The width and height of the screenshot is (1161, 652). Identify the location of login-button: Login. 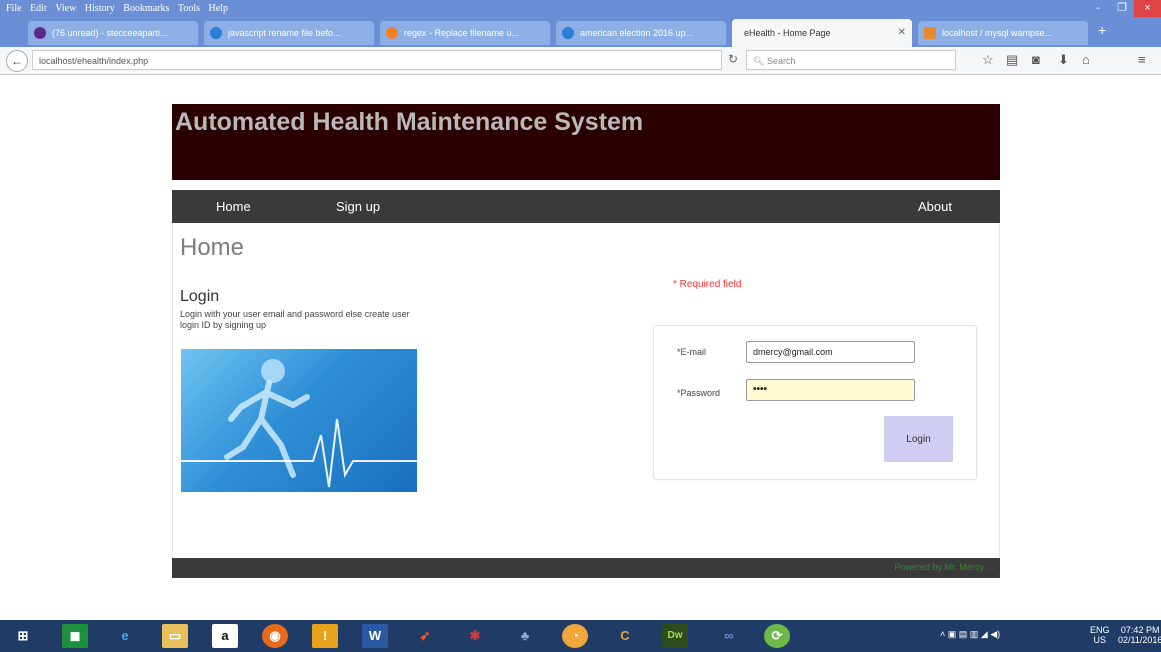
(918, 439).